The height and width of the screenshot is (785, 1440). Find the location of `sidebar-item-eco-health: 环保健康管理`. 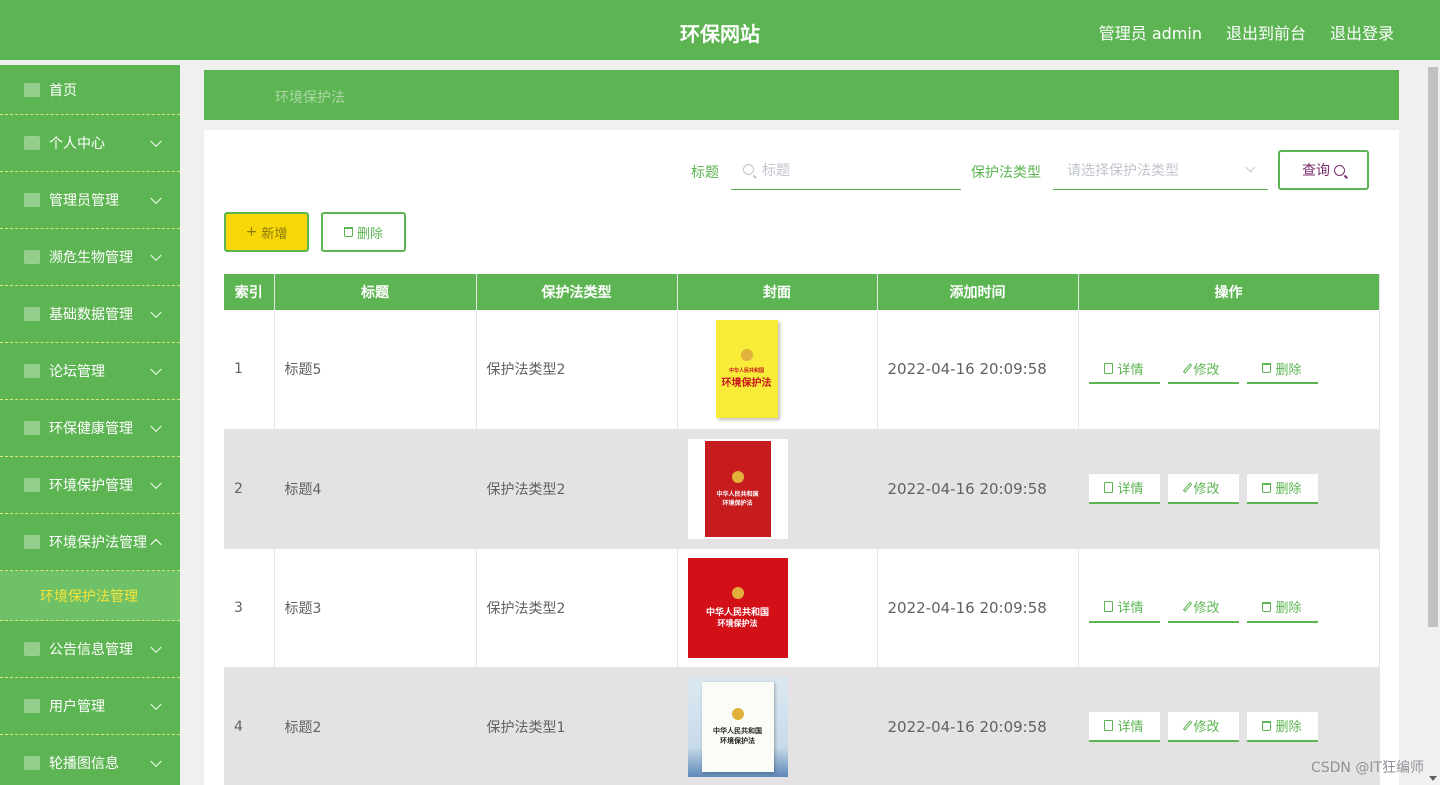

sidebar-item-eco-health: 环保健康管理 is located at coordinates (90, 428).